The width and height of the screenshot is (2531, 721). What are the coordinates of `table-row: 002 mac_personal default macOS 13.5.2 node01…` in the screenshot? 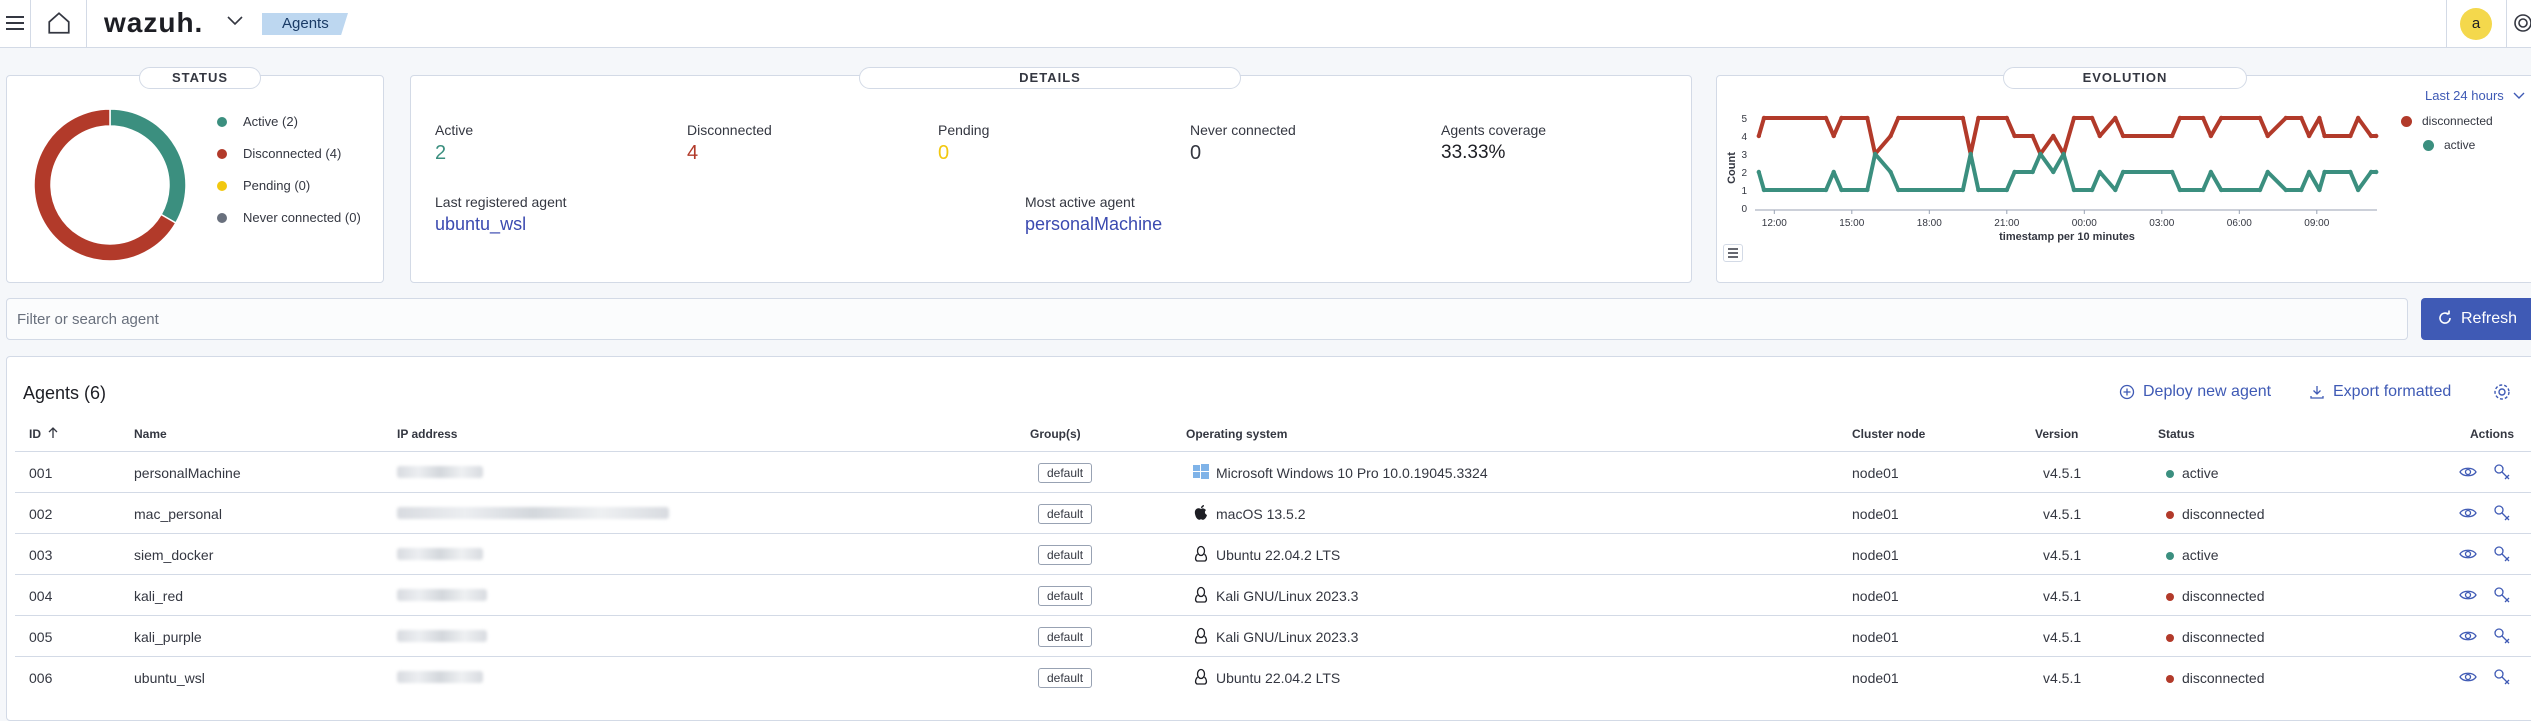 It's located at (1273, 512).